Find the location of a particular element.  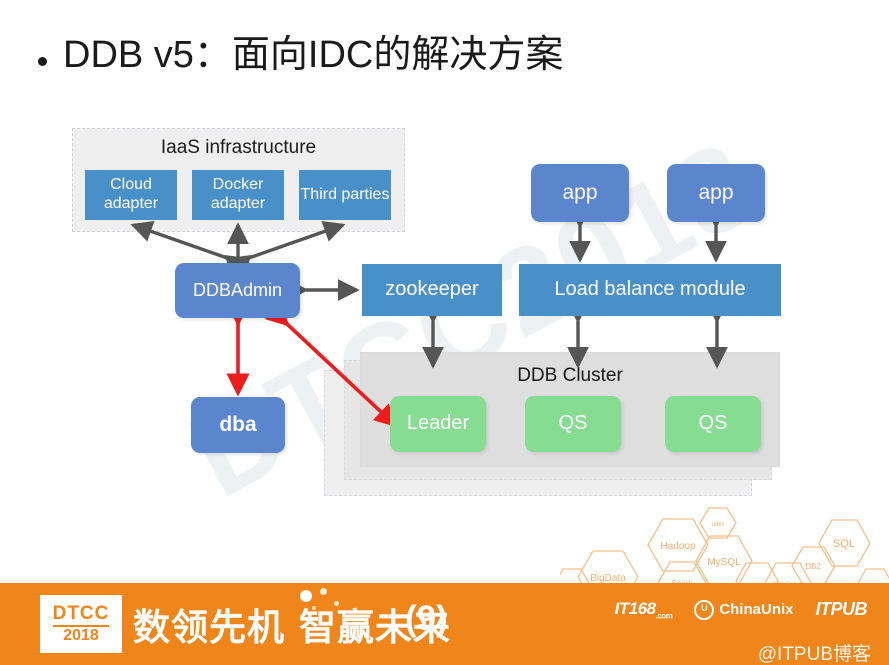

cluster-node-leader-label: Leader is located at coordinates (438, 423).